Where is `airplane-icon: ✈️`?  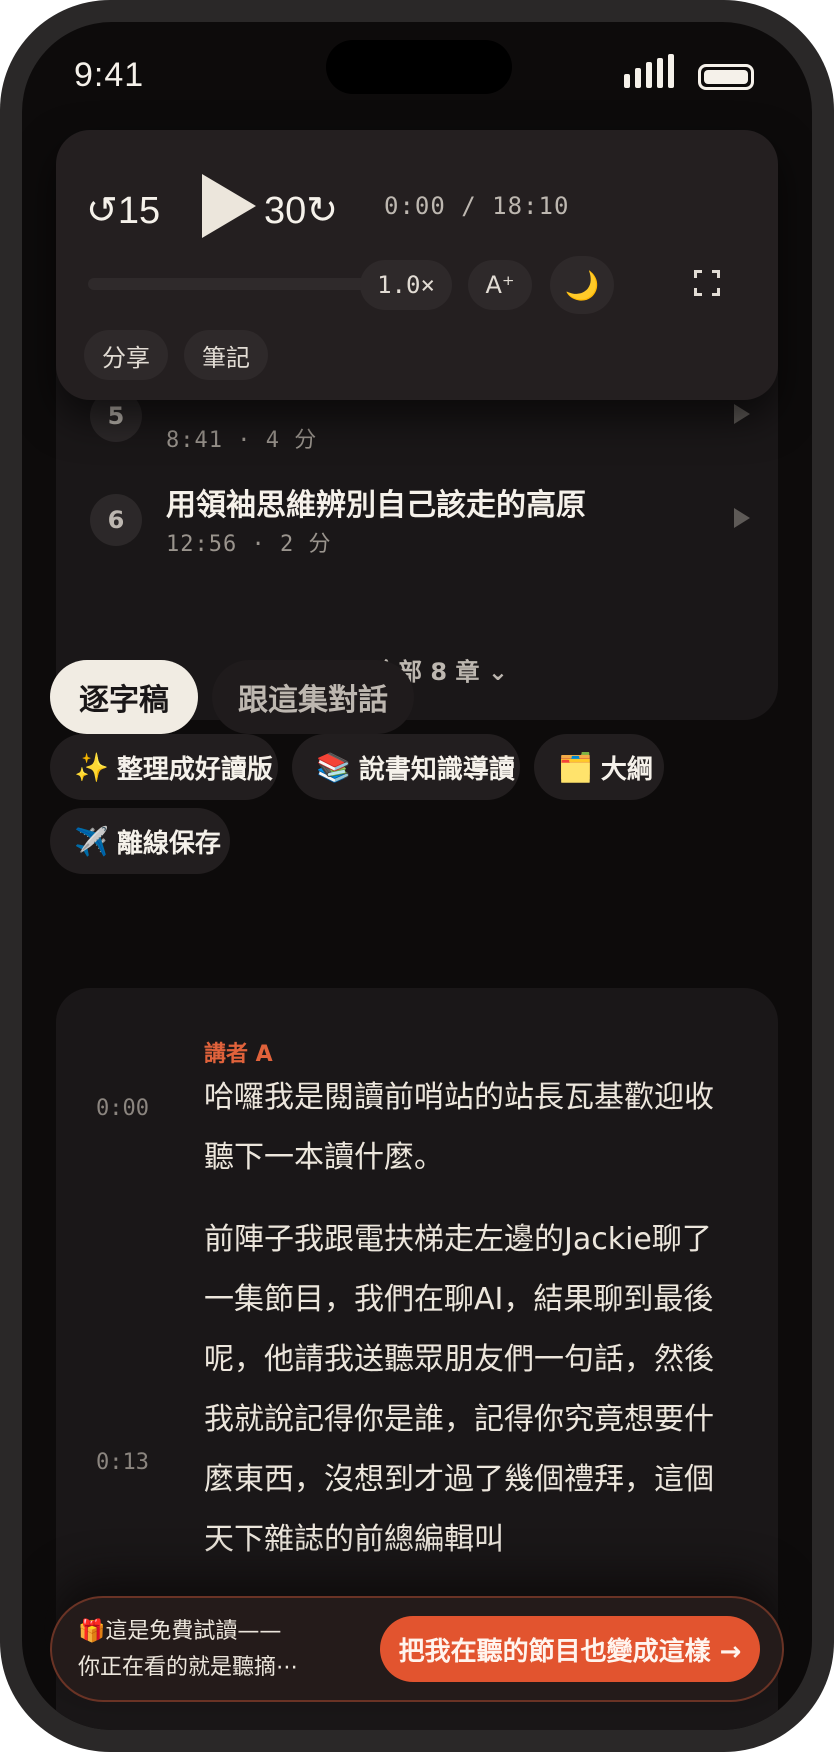 airplane-icon: ✈️ is located at coordinates (91, 841).